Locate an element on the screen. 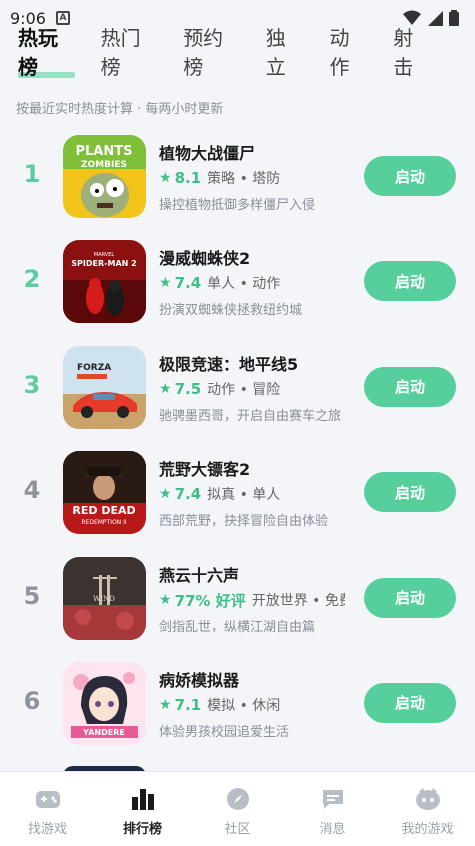 Image resolution: width=475 pixels, height=846 pixels. svg-text: RED DEAD is located at coordinates (103, 510).